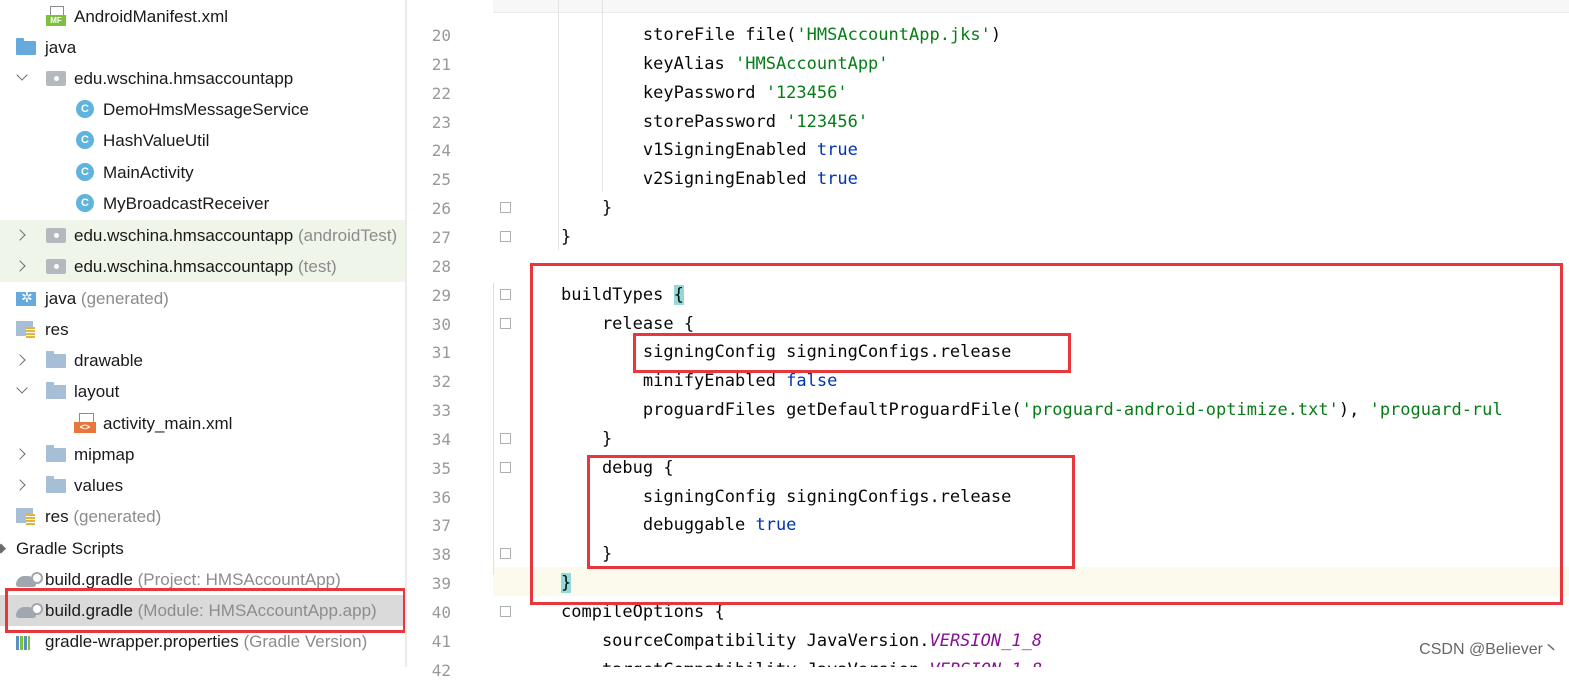  What do you see at coordinates (28, 581) in the screenshot?
I see `gradle-icon` at bounding box center [28, 581].